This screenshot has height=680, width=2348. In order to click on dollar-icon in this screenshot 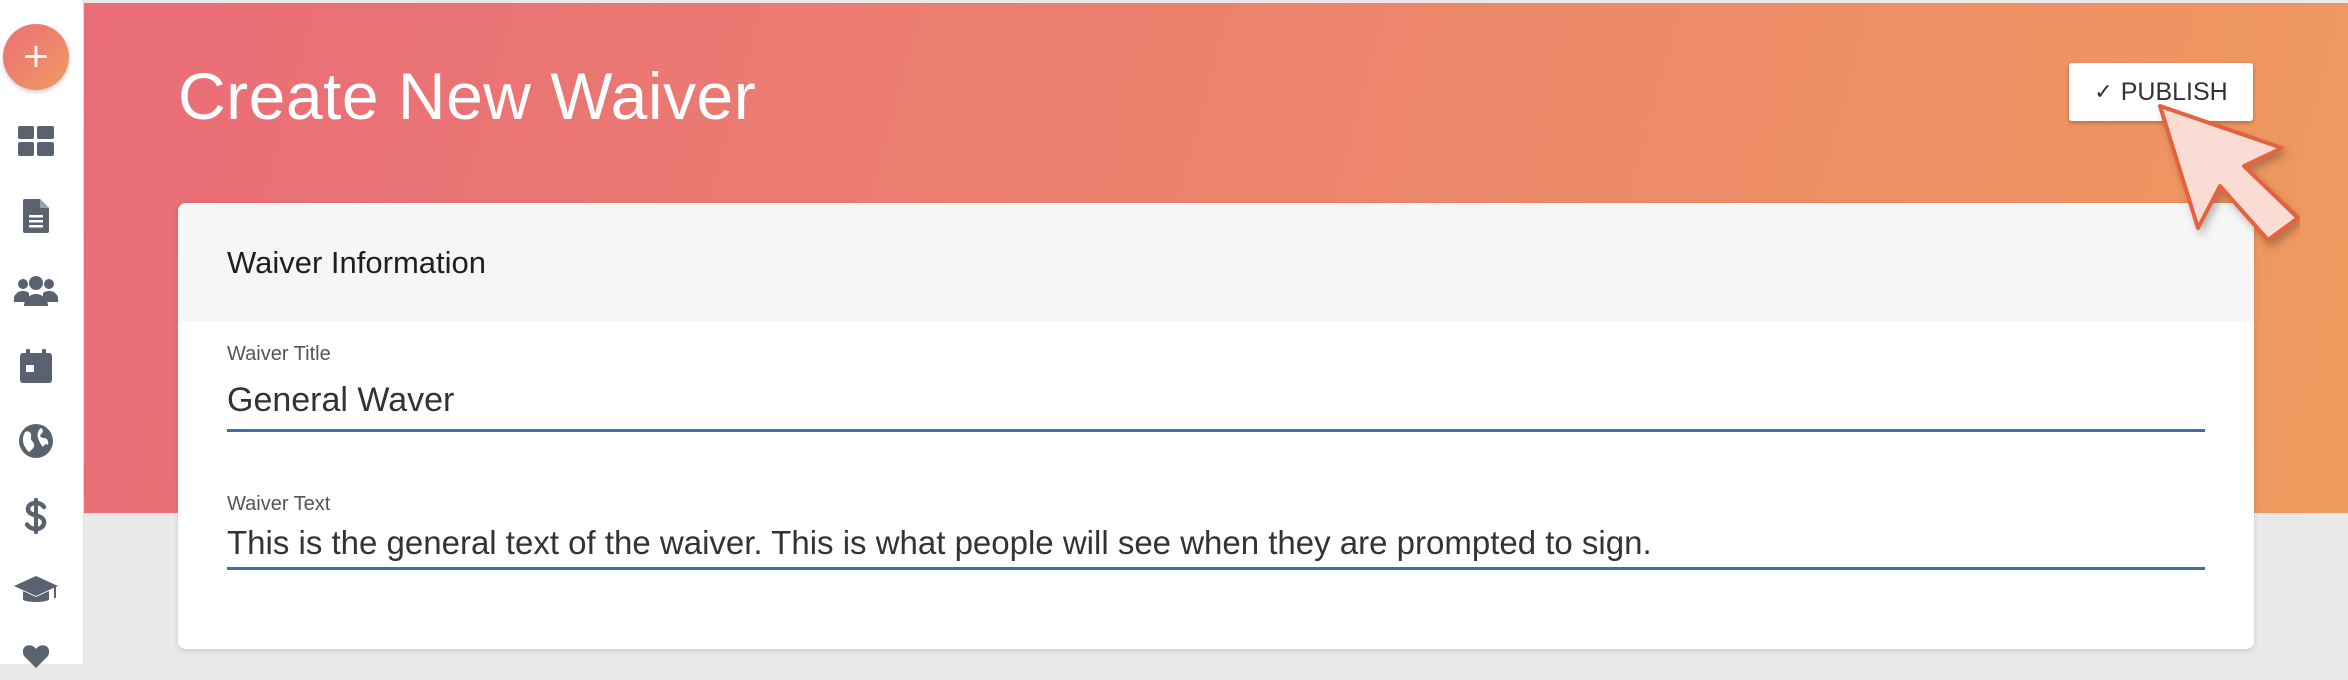, I will do `click(36, 516)`.